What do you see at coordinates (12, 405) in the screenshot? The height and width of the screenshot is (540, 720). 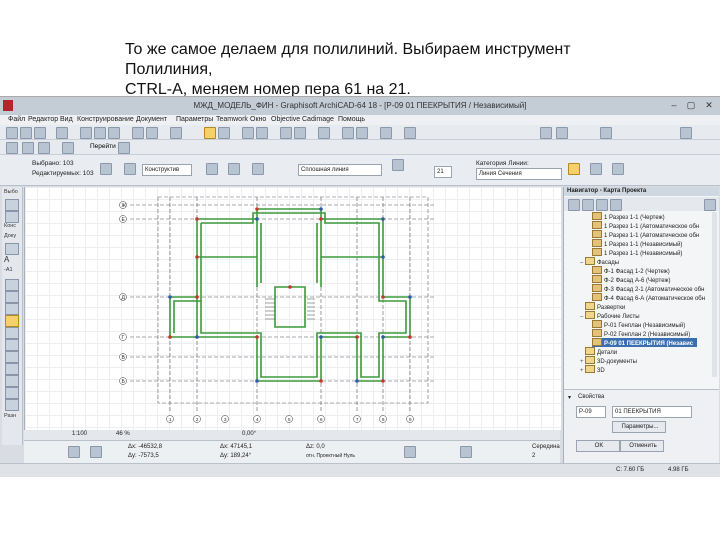 I see `detail-tool-icon` at bounding box center [12, 405].